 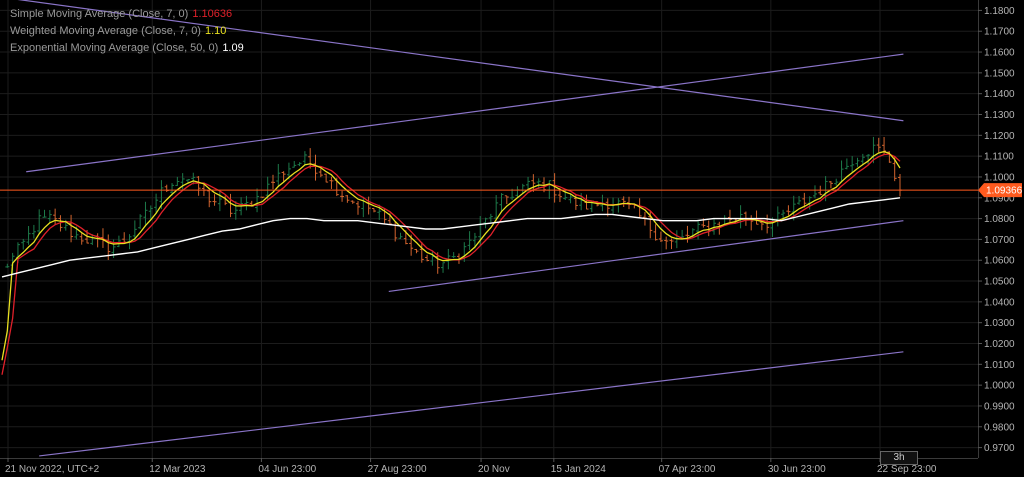 What do you see at coordinates (52, 469) in the screenshot?
I see `x-tick-label: 21 Nov 2022, UTC+2` at bounding box center [52, 469].